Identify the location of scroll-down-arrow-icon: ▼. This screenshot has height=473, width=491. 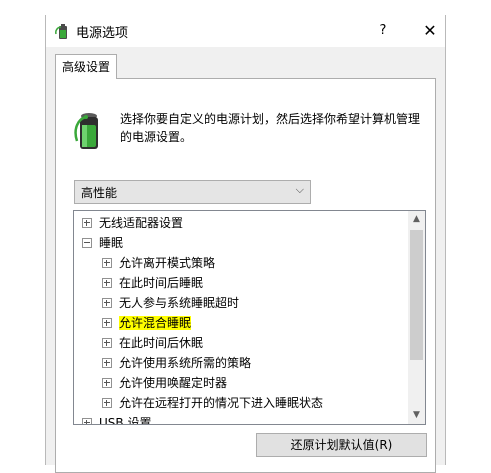
(416, 415).